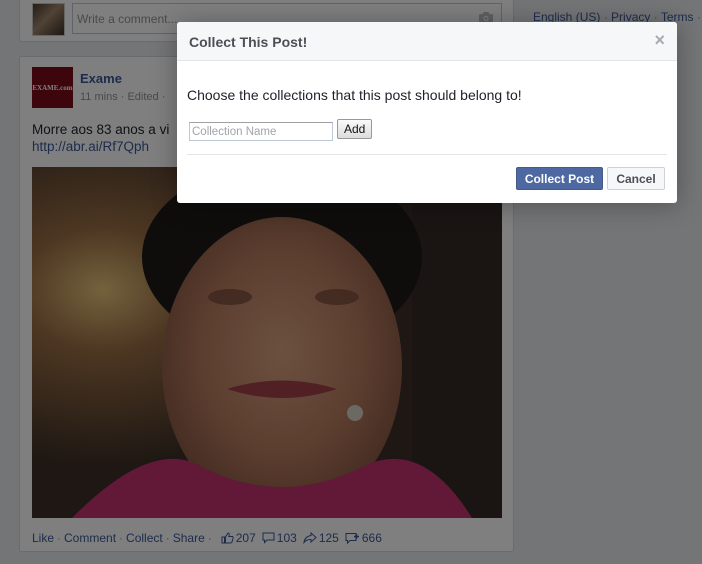  I want to click on collect-post-button: Collect Post, so click(559, 178).